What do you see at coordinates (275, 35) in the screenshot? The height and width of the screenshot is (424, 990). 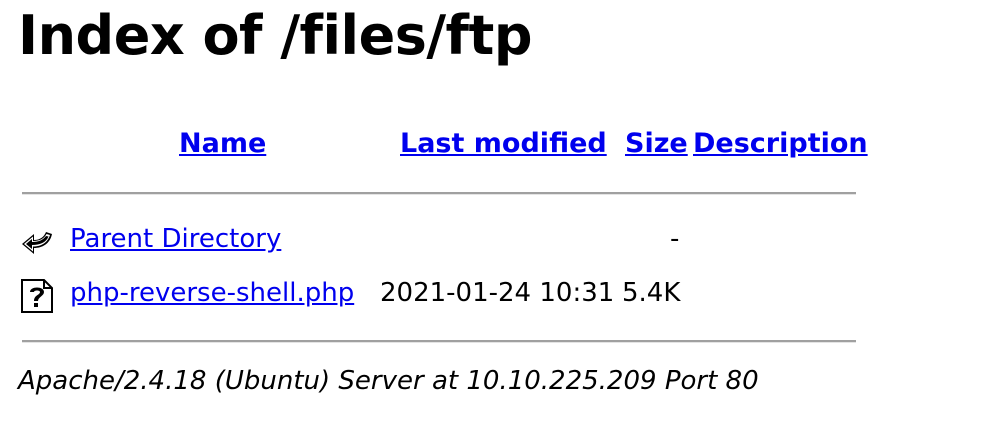 I see `page-title: Index of /files/ftp` at bounding box center [275, 35].